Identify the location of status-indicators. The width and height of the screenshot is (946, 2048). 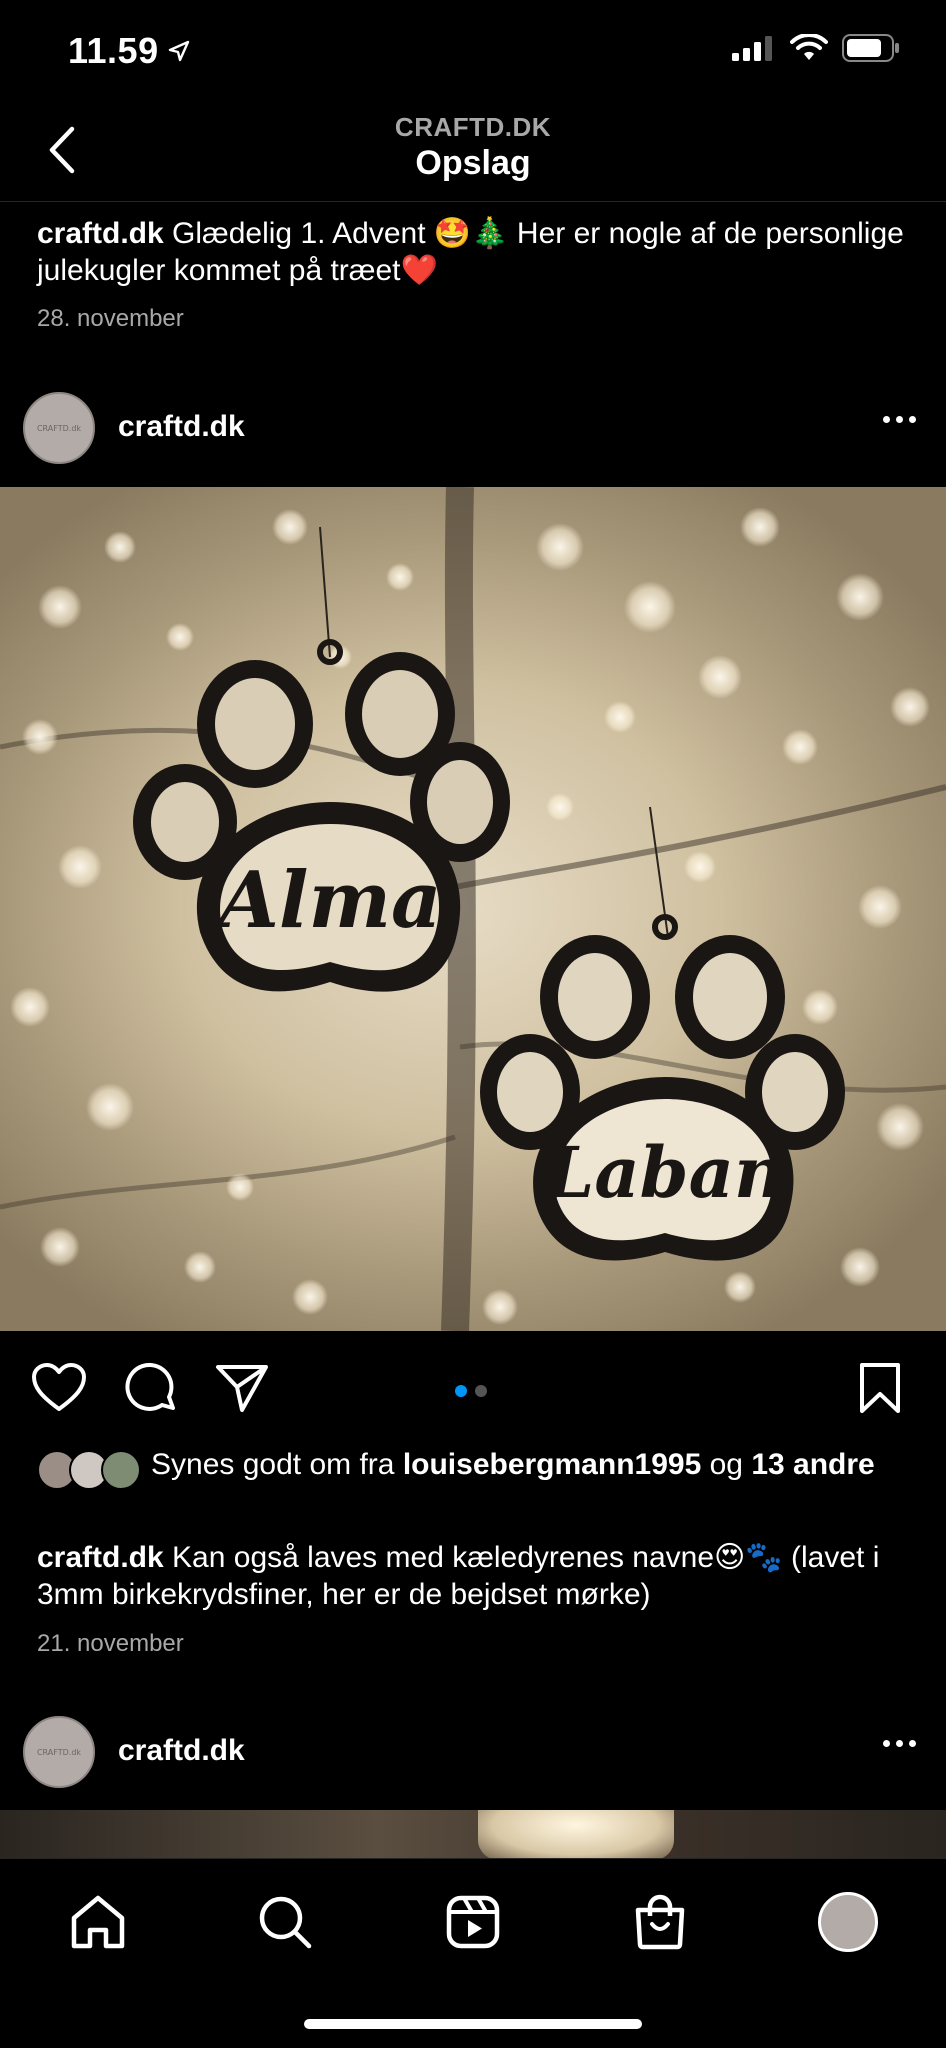
(816, 48).